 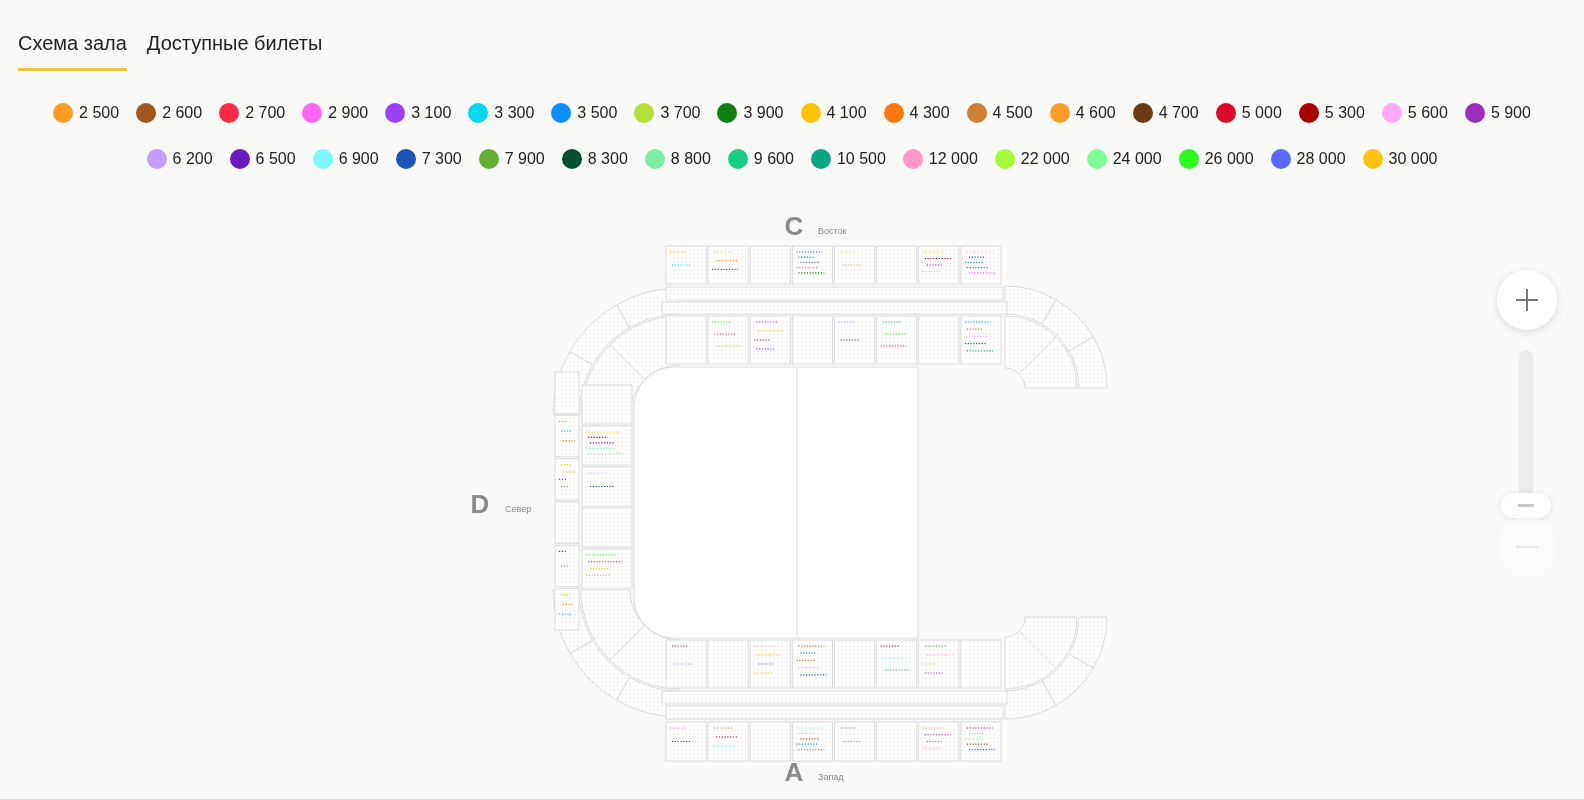 I want to click on stand-name: Север, so click(x=518, y=509).